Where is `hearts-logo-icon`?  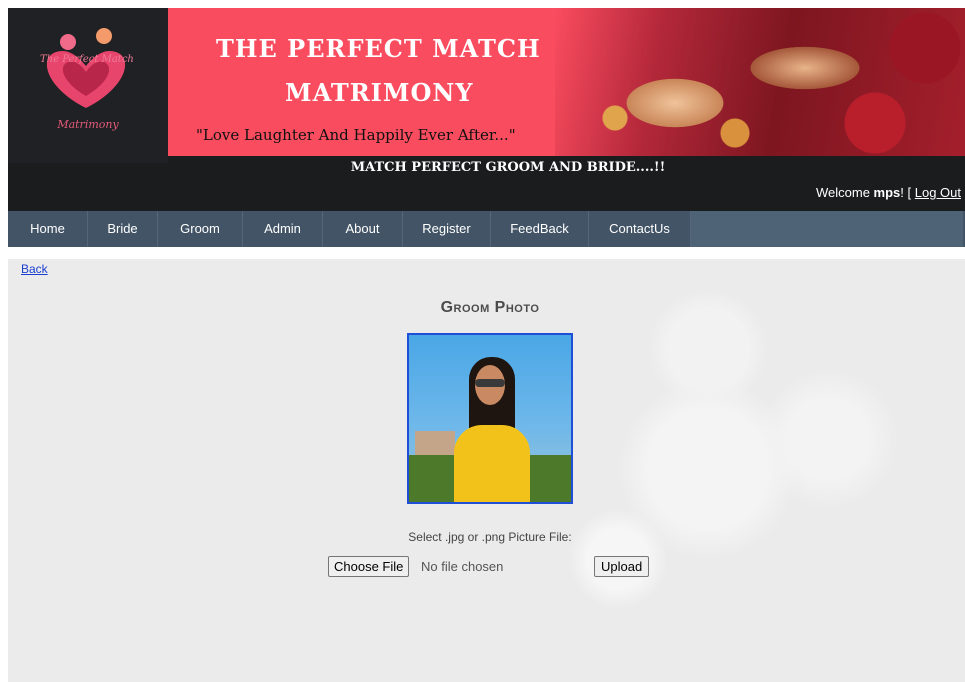
hearts-logo-icon is located at coordinates (86, 68).